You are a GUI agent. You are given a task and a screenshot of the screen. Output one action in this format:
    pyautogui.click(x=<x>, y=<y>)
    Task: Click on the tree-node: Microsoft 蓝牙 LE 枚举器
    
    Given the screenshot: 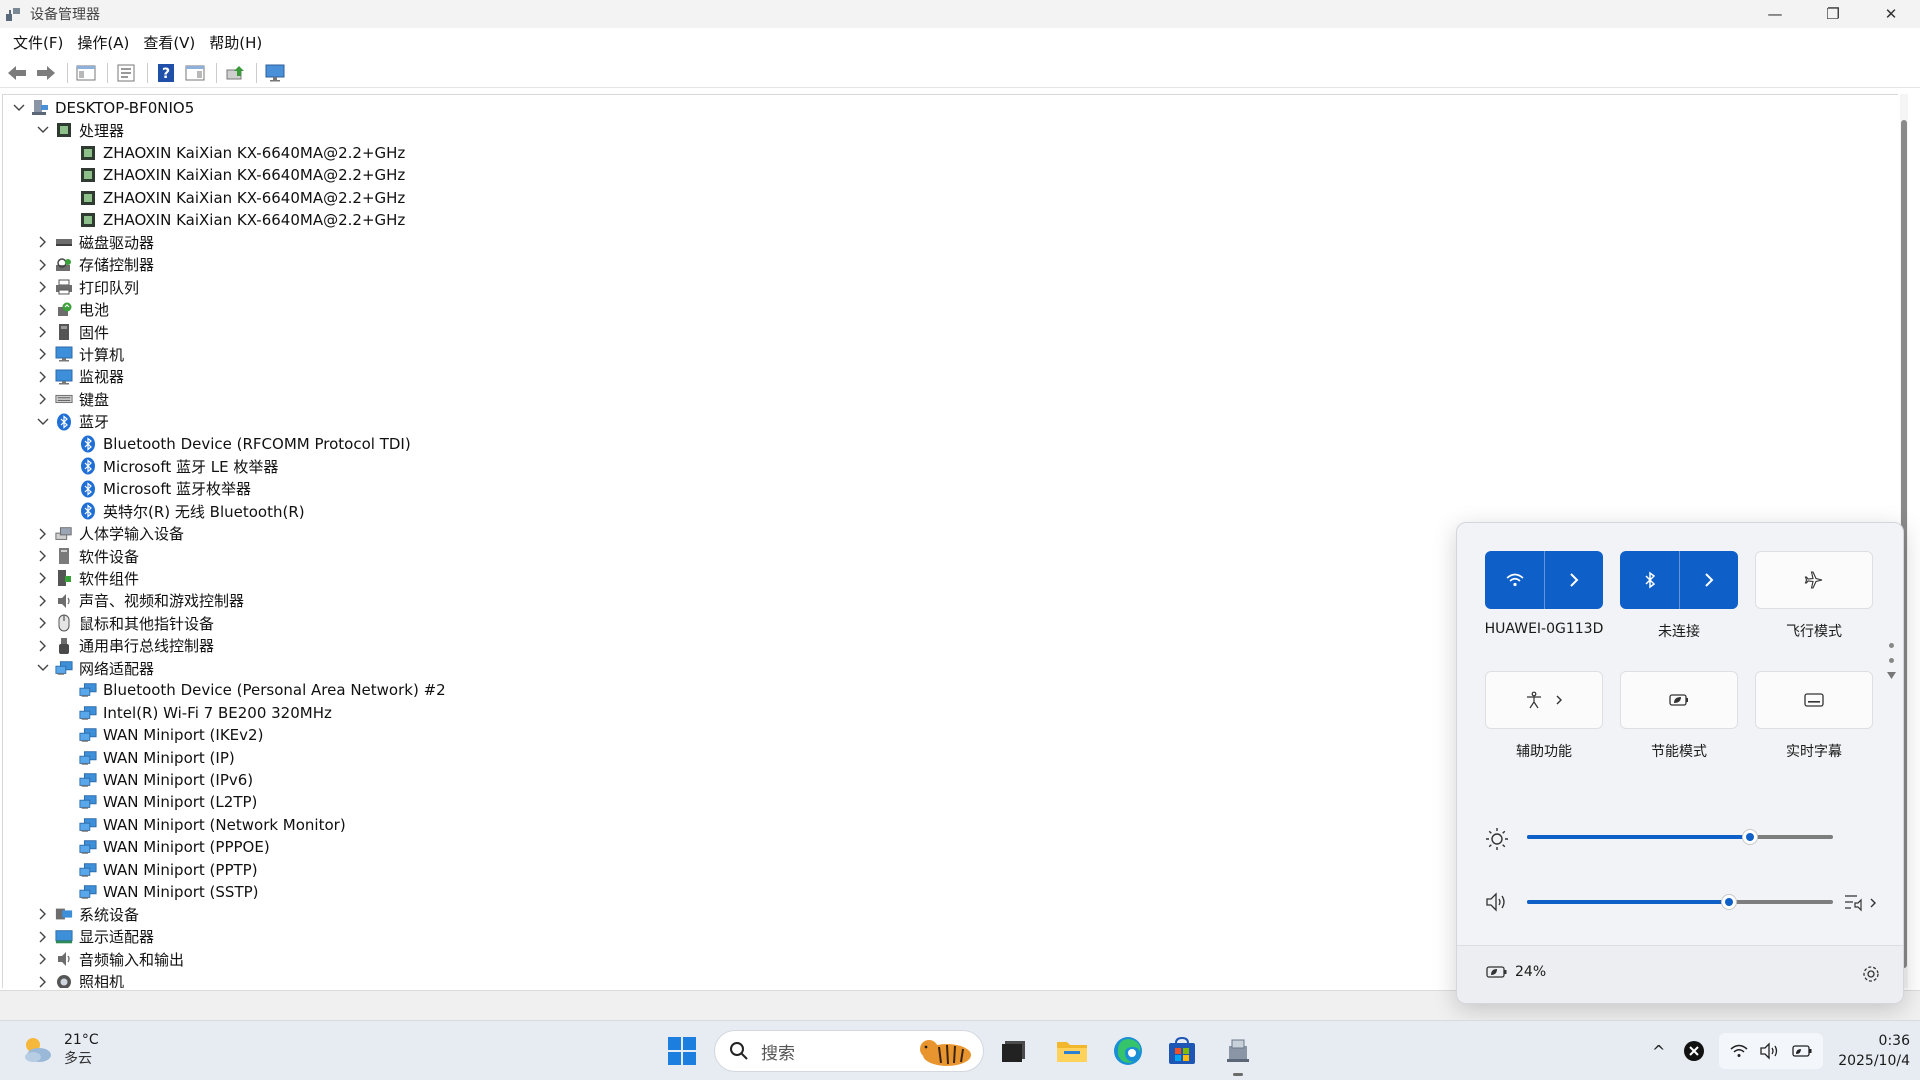 What is the action you would take?
    pyautogui.click(x=168, y=466)
    